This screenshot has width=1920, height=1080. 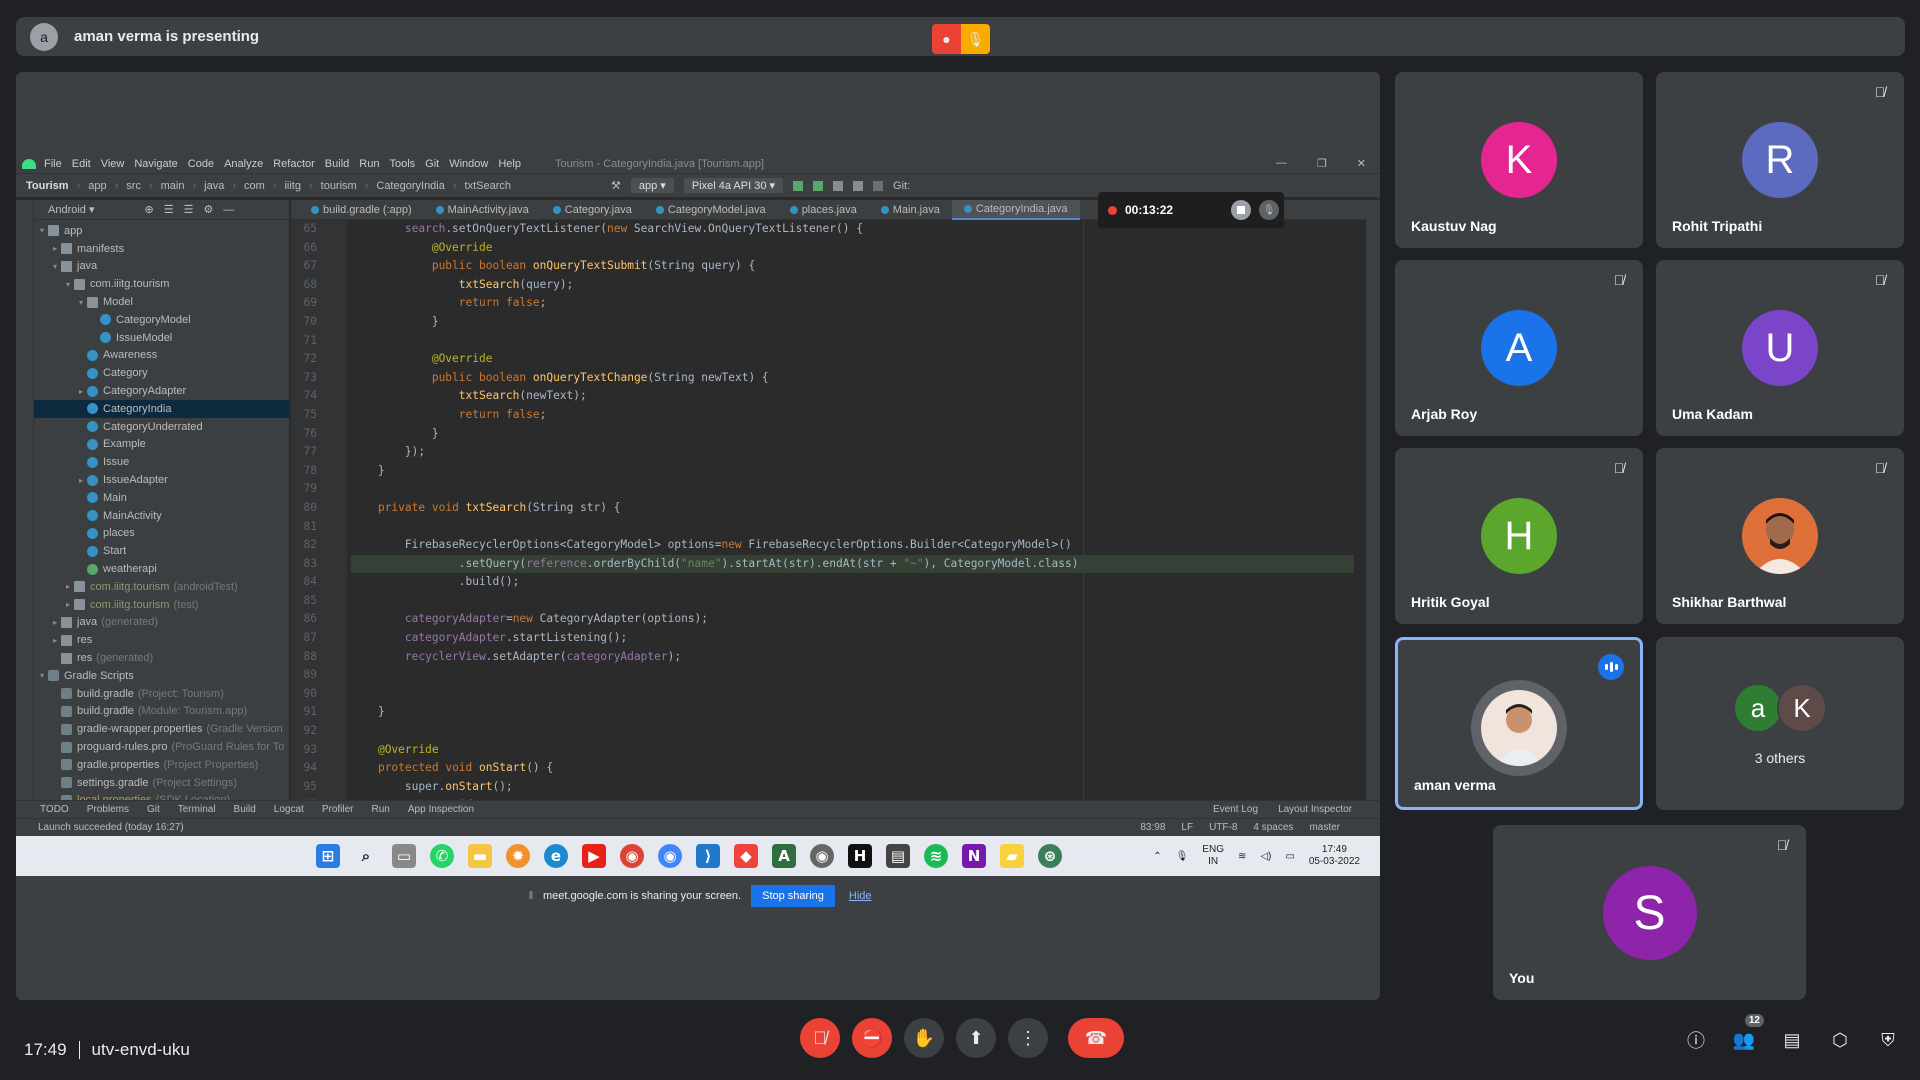 I want to click on menu-item: Refactor, so click(x=294, y=164).